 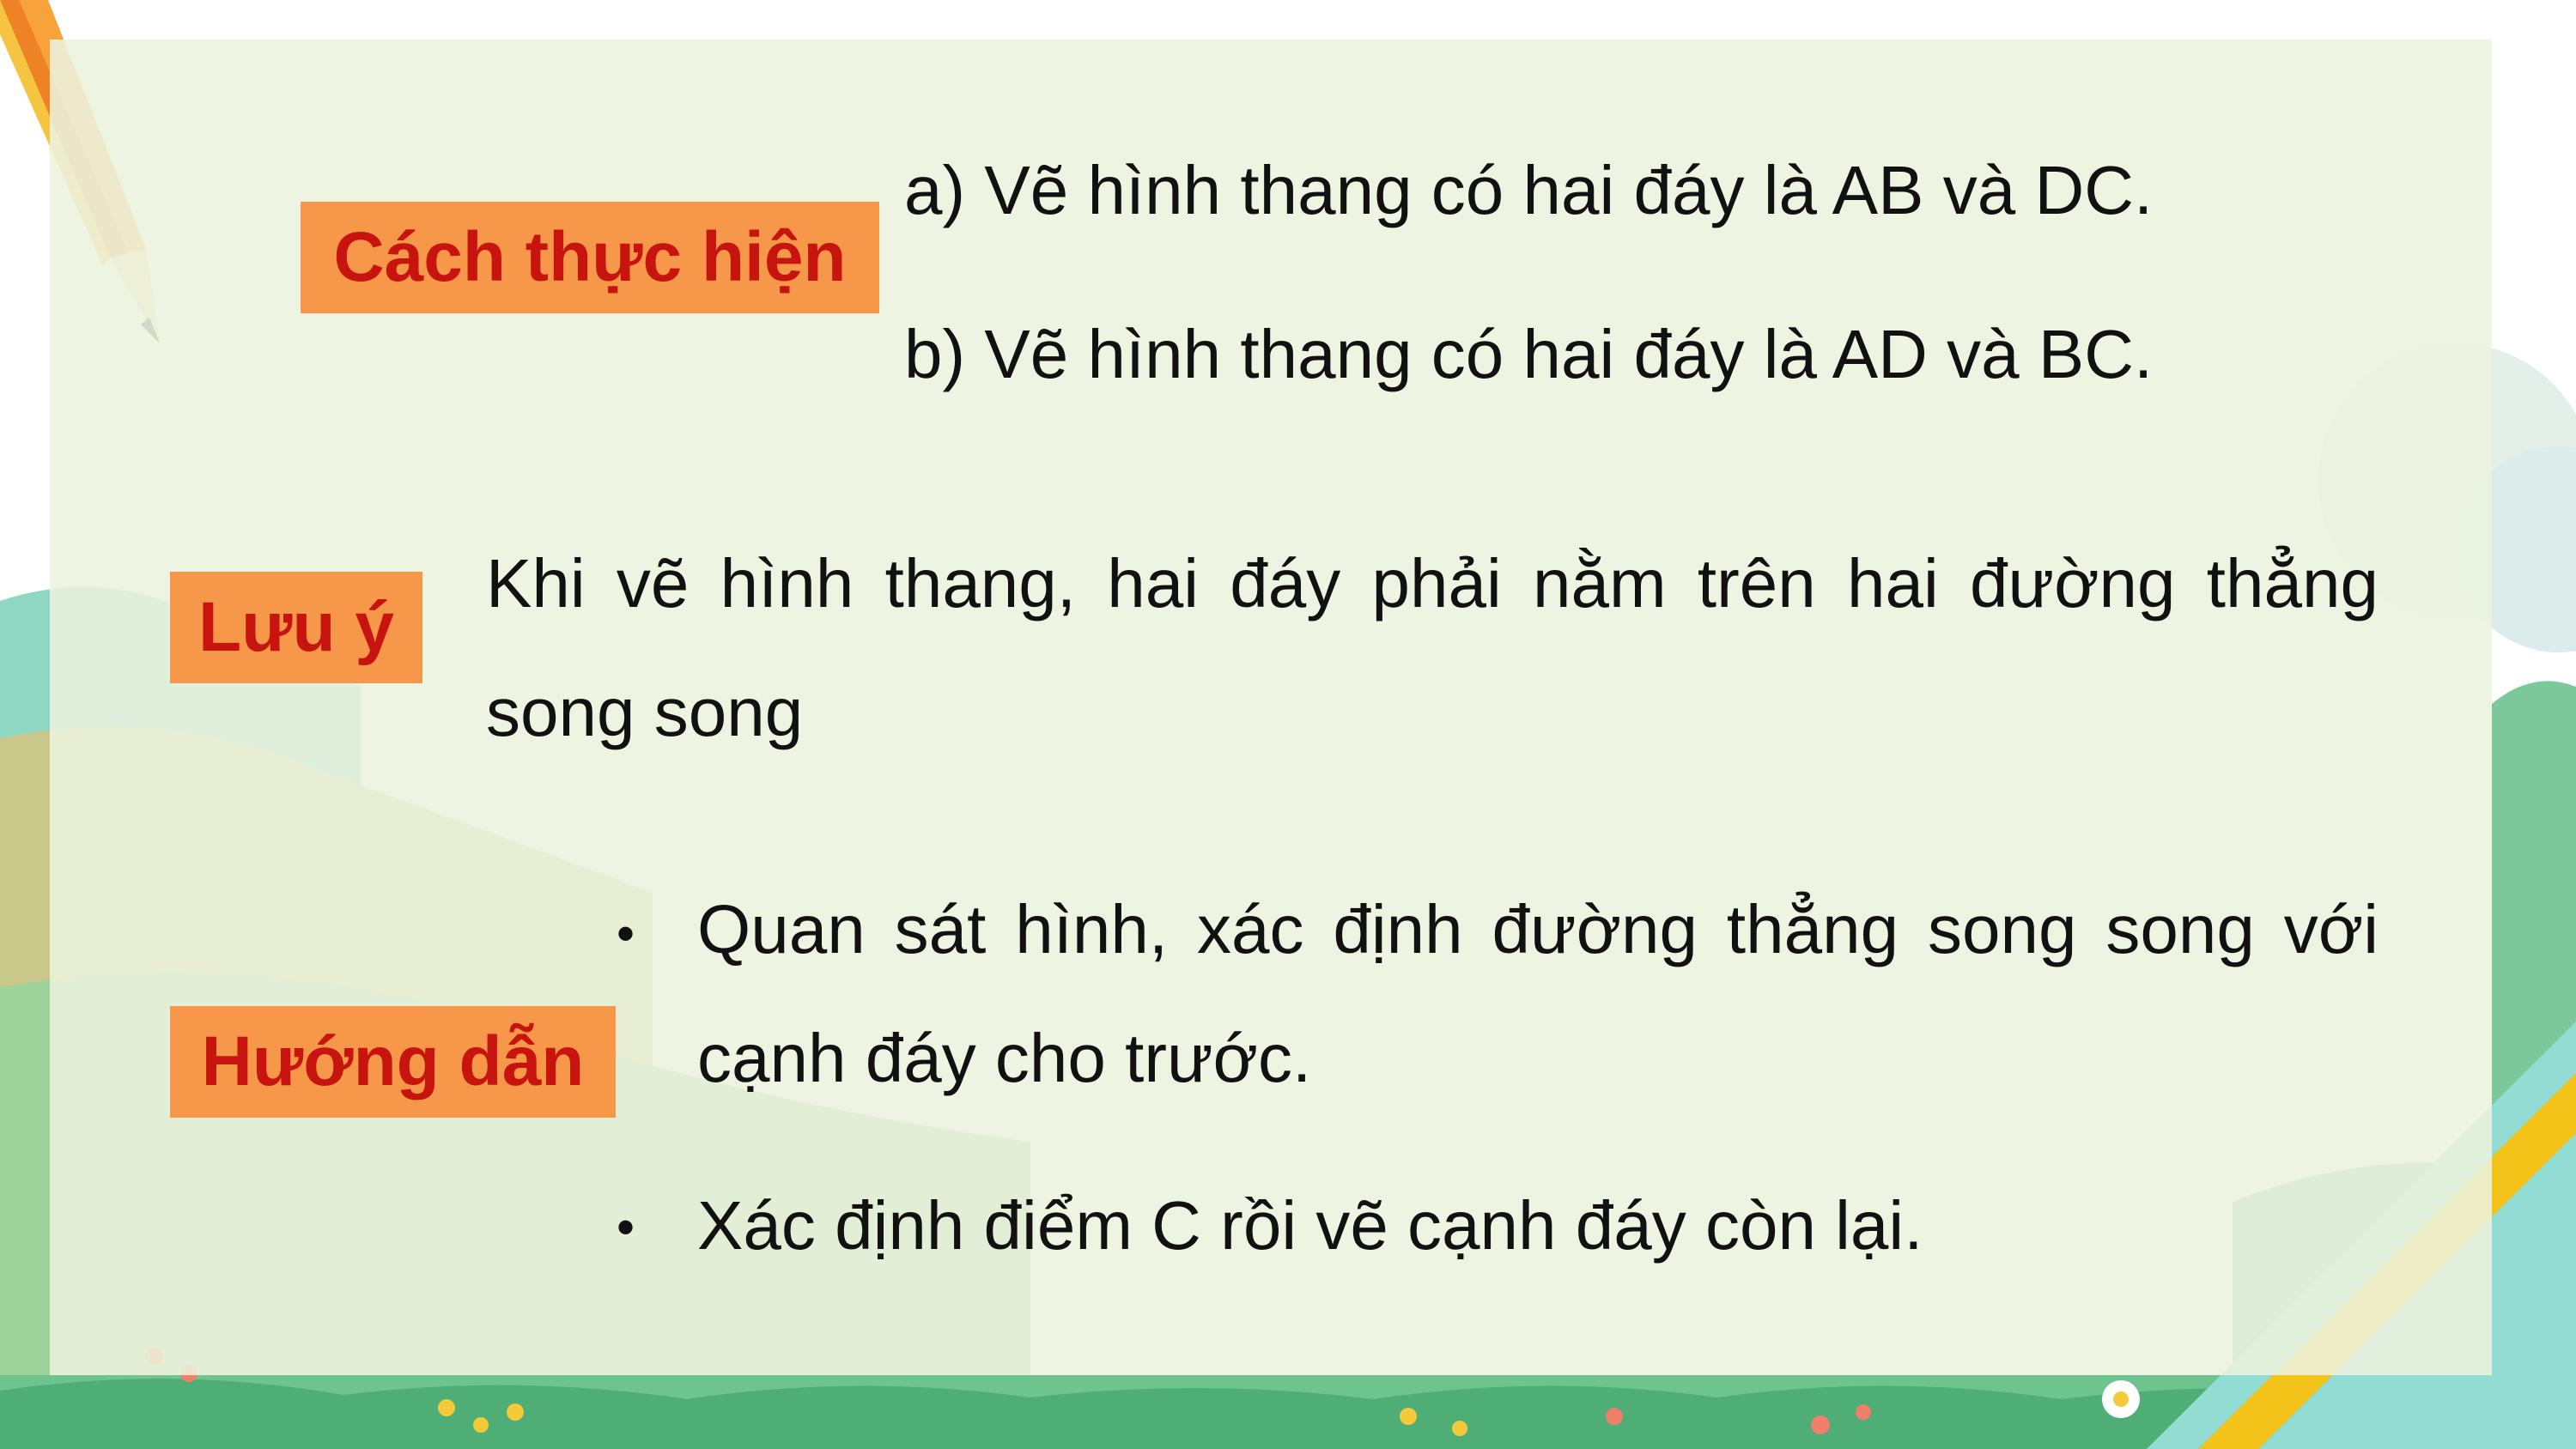 What do you see at coordinates (1529, 354) in the screenshot?
I see `step-b-text: b) Vẽ hình thang có hai đáy là AD và BC.` at bounding box center [1529, 354].